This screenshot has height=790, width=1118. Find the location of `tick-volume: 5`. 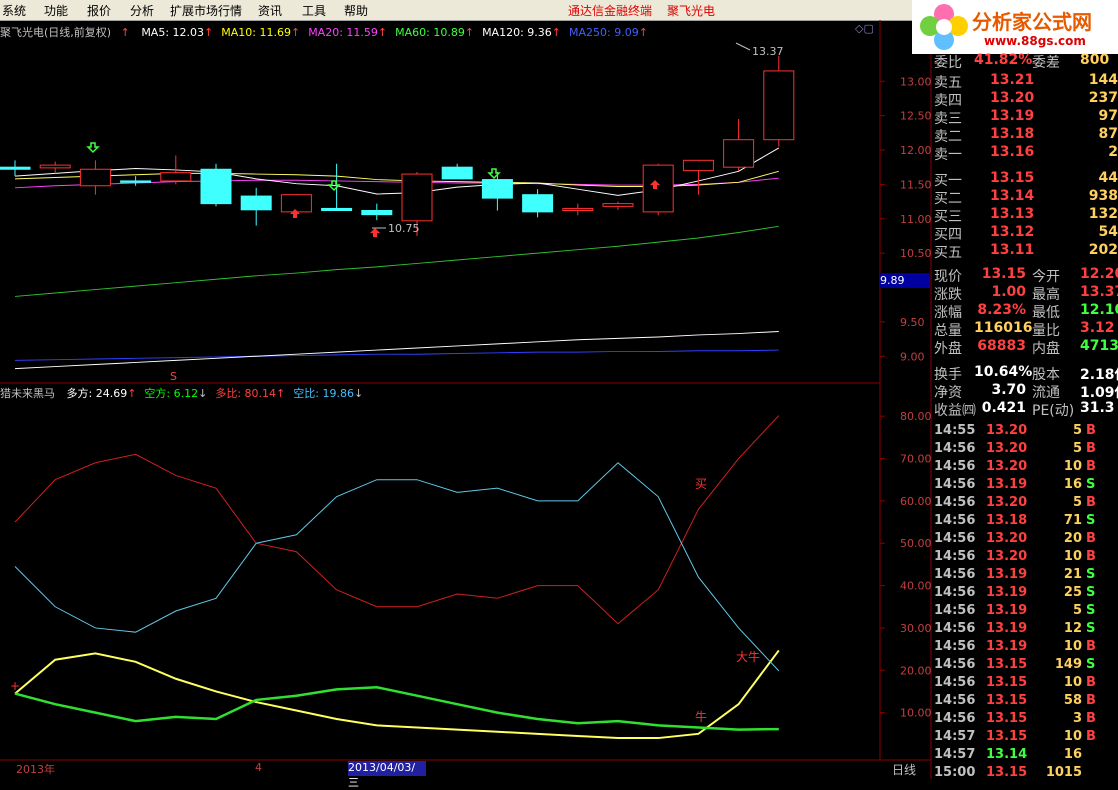

tick-volume: 5 is located at coordinates (1077, 430).